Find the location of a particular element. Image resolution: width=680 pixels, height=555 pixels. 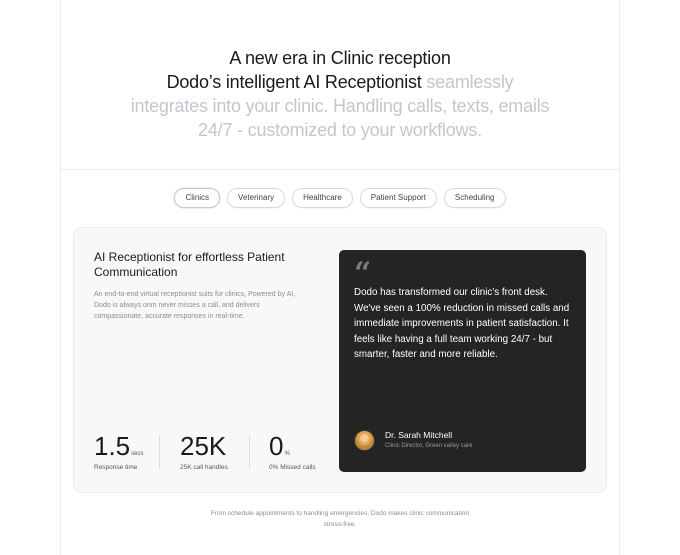

stat-response-time: 1.5secs Response time is located at coordinates (119, 453).